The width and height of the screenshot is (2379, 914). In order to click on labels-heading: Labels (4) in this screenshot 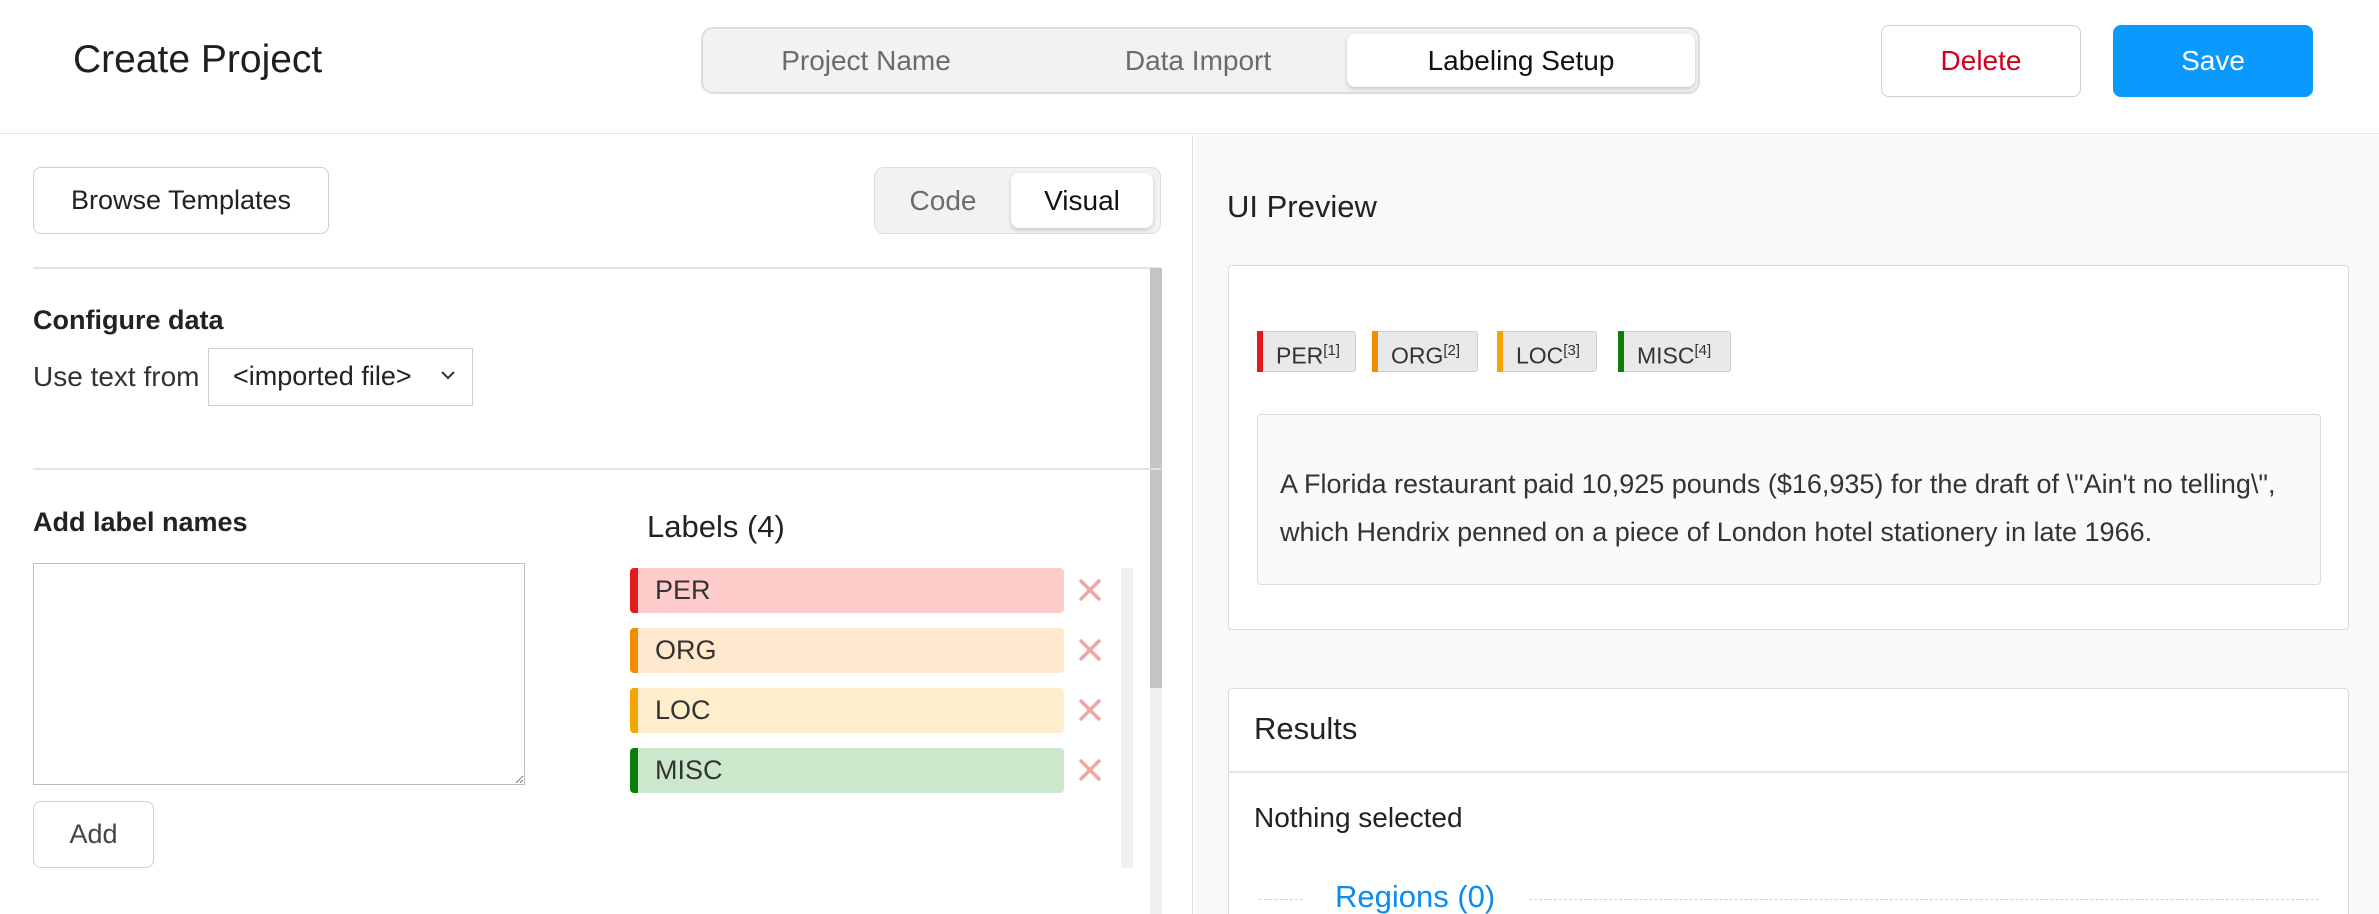, I will do `click(716, 526)`.